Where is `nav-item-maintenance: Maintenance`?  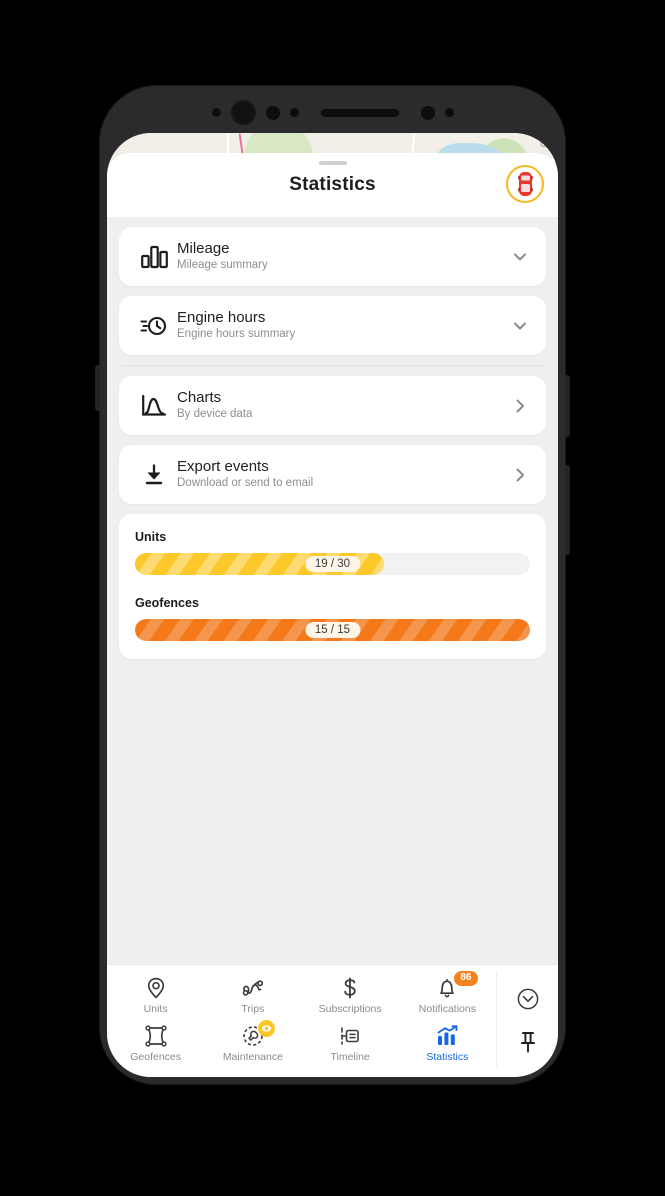 nav-item-maintenance: Maintenance is located at coordinates (252, 1043).